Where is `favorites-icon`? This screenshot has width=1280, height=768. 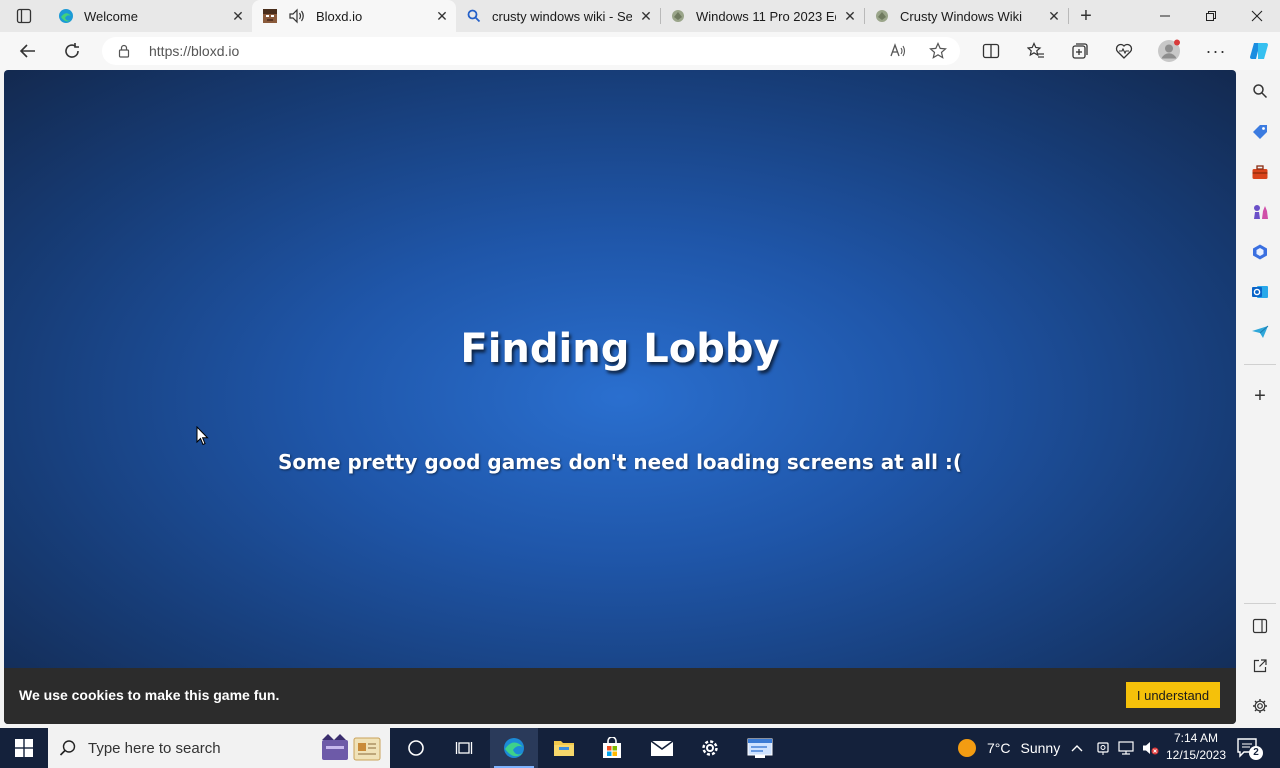
favorites-icon is located at coordinates (1035, 50).